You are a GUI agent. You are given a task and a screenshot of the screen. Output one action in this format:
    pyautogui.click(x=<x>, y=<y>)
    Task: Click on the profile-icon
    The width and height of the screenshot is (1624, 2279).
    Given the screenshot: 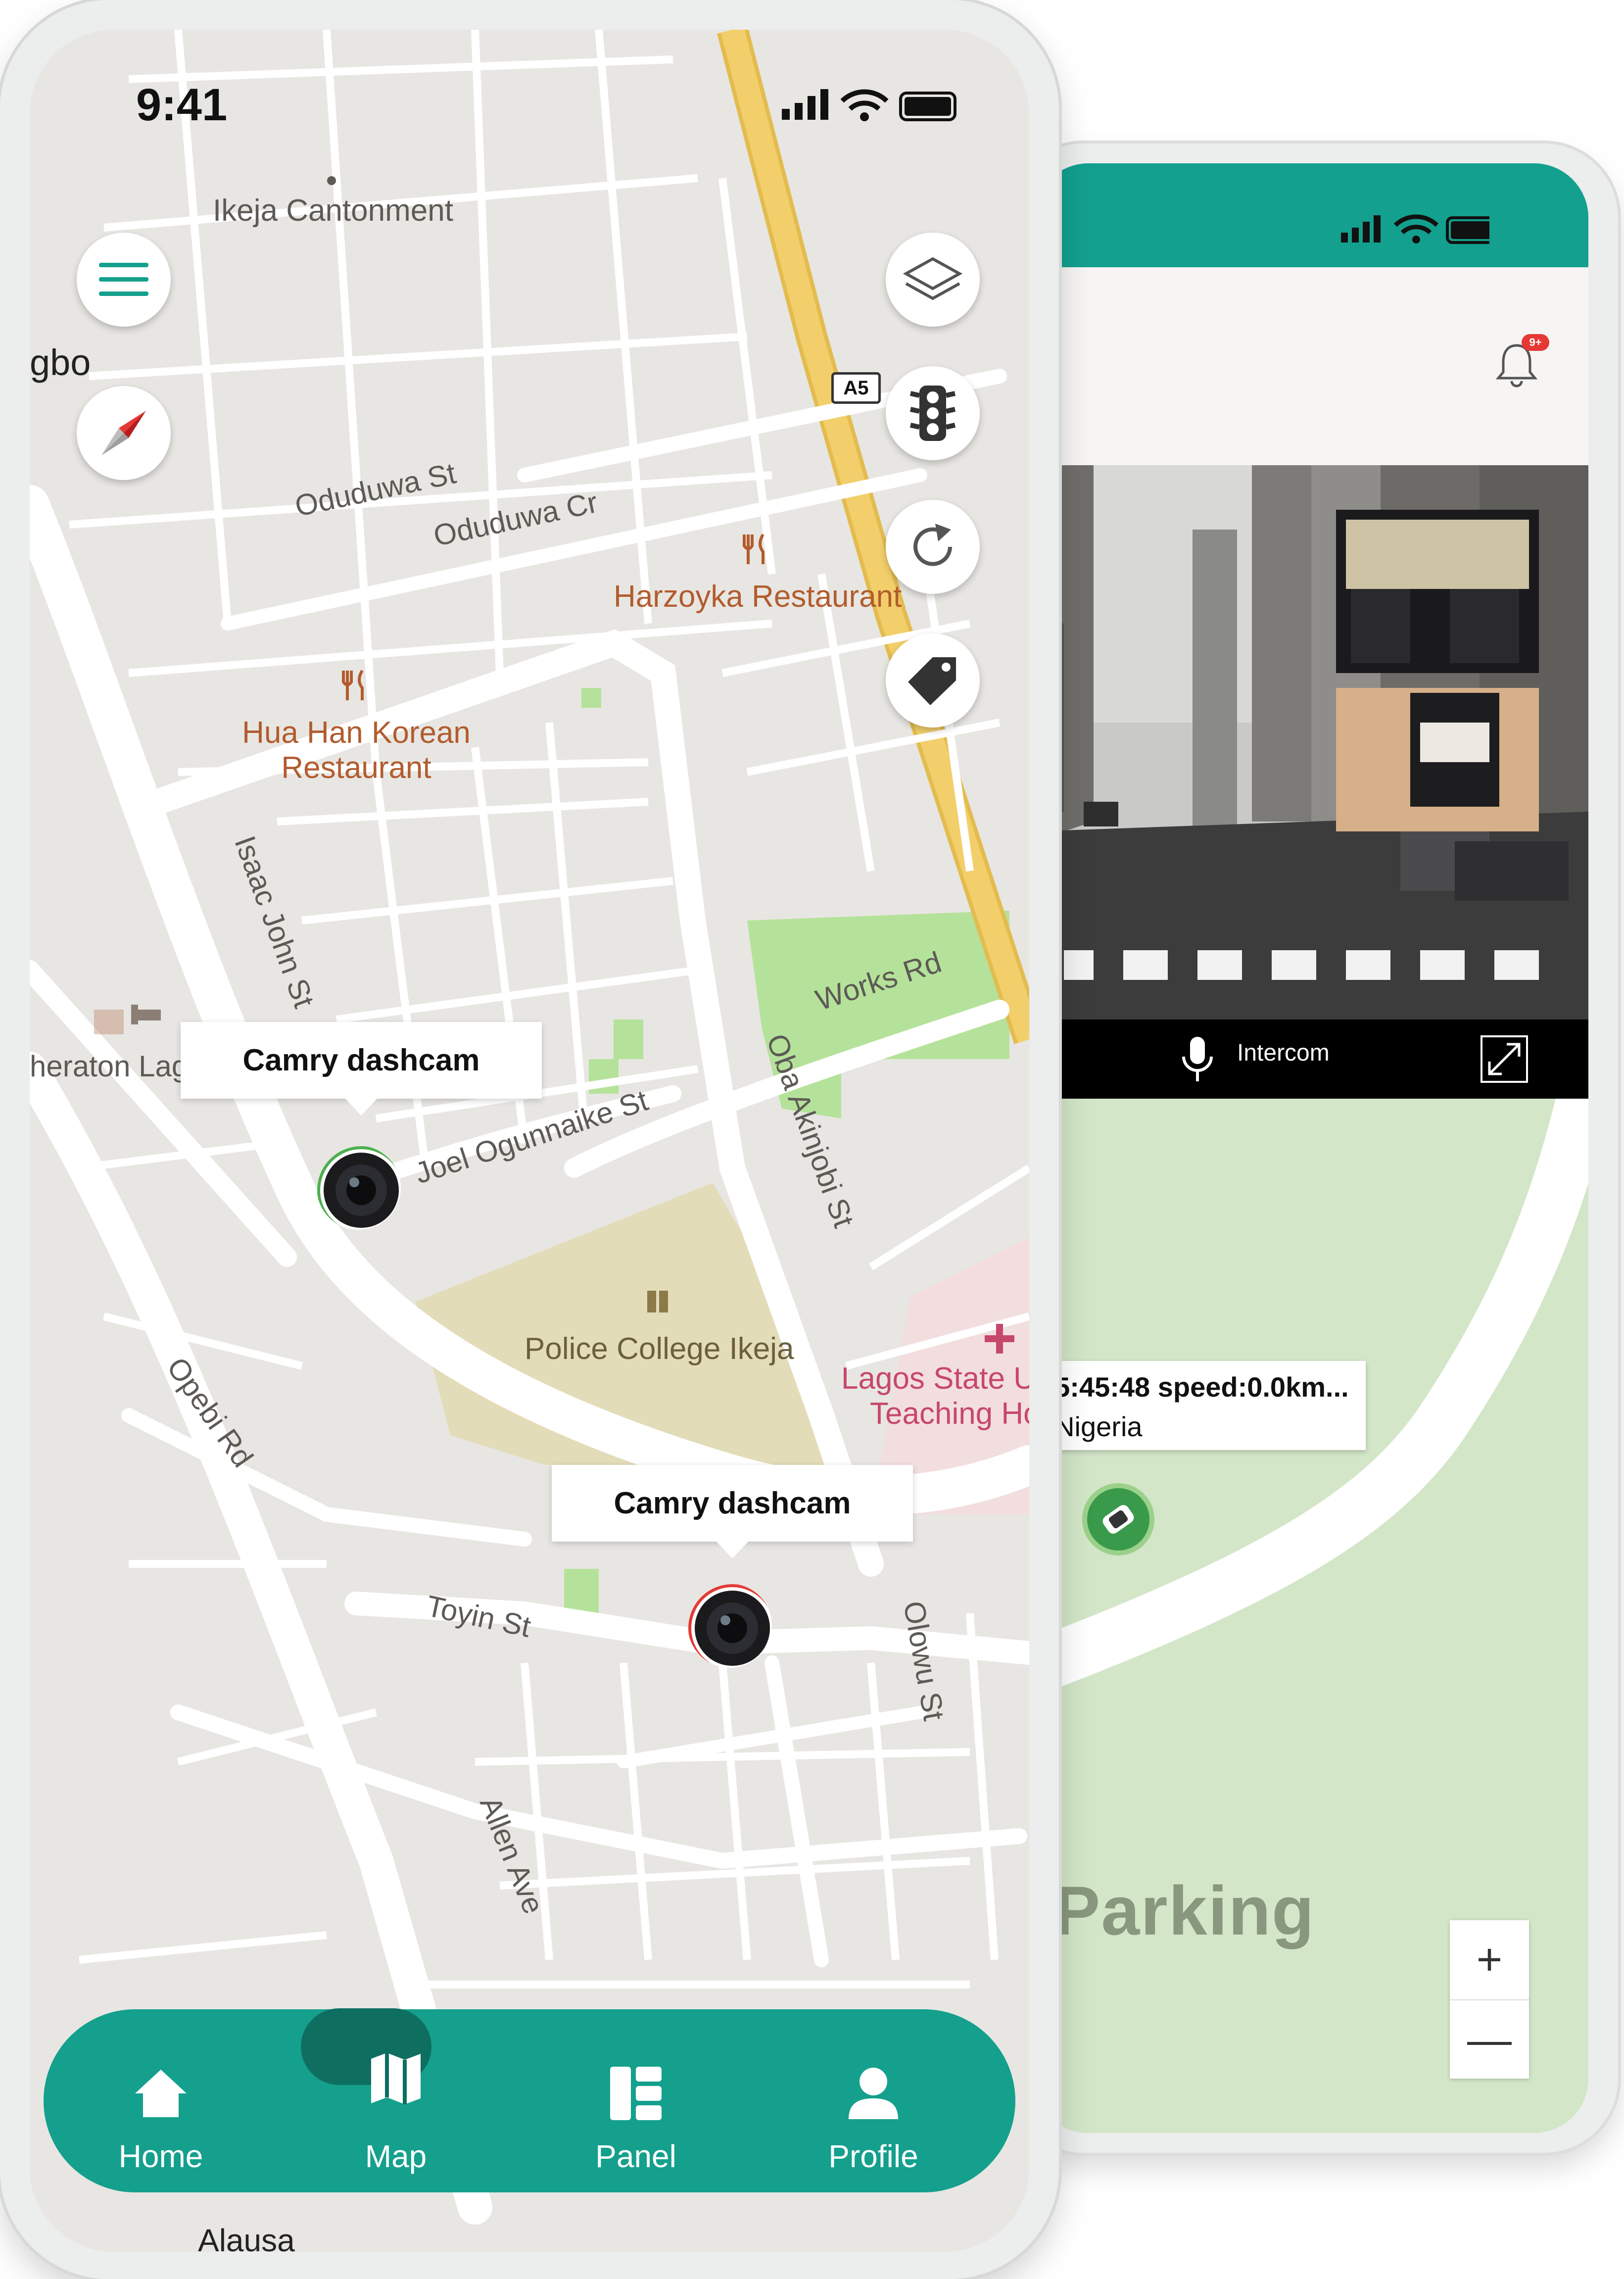 What is the action you would take?
    pyautogui.click(x=873, y=2093)
    